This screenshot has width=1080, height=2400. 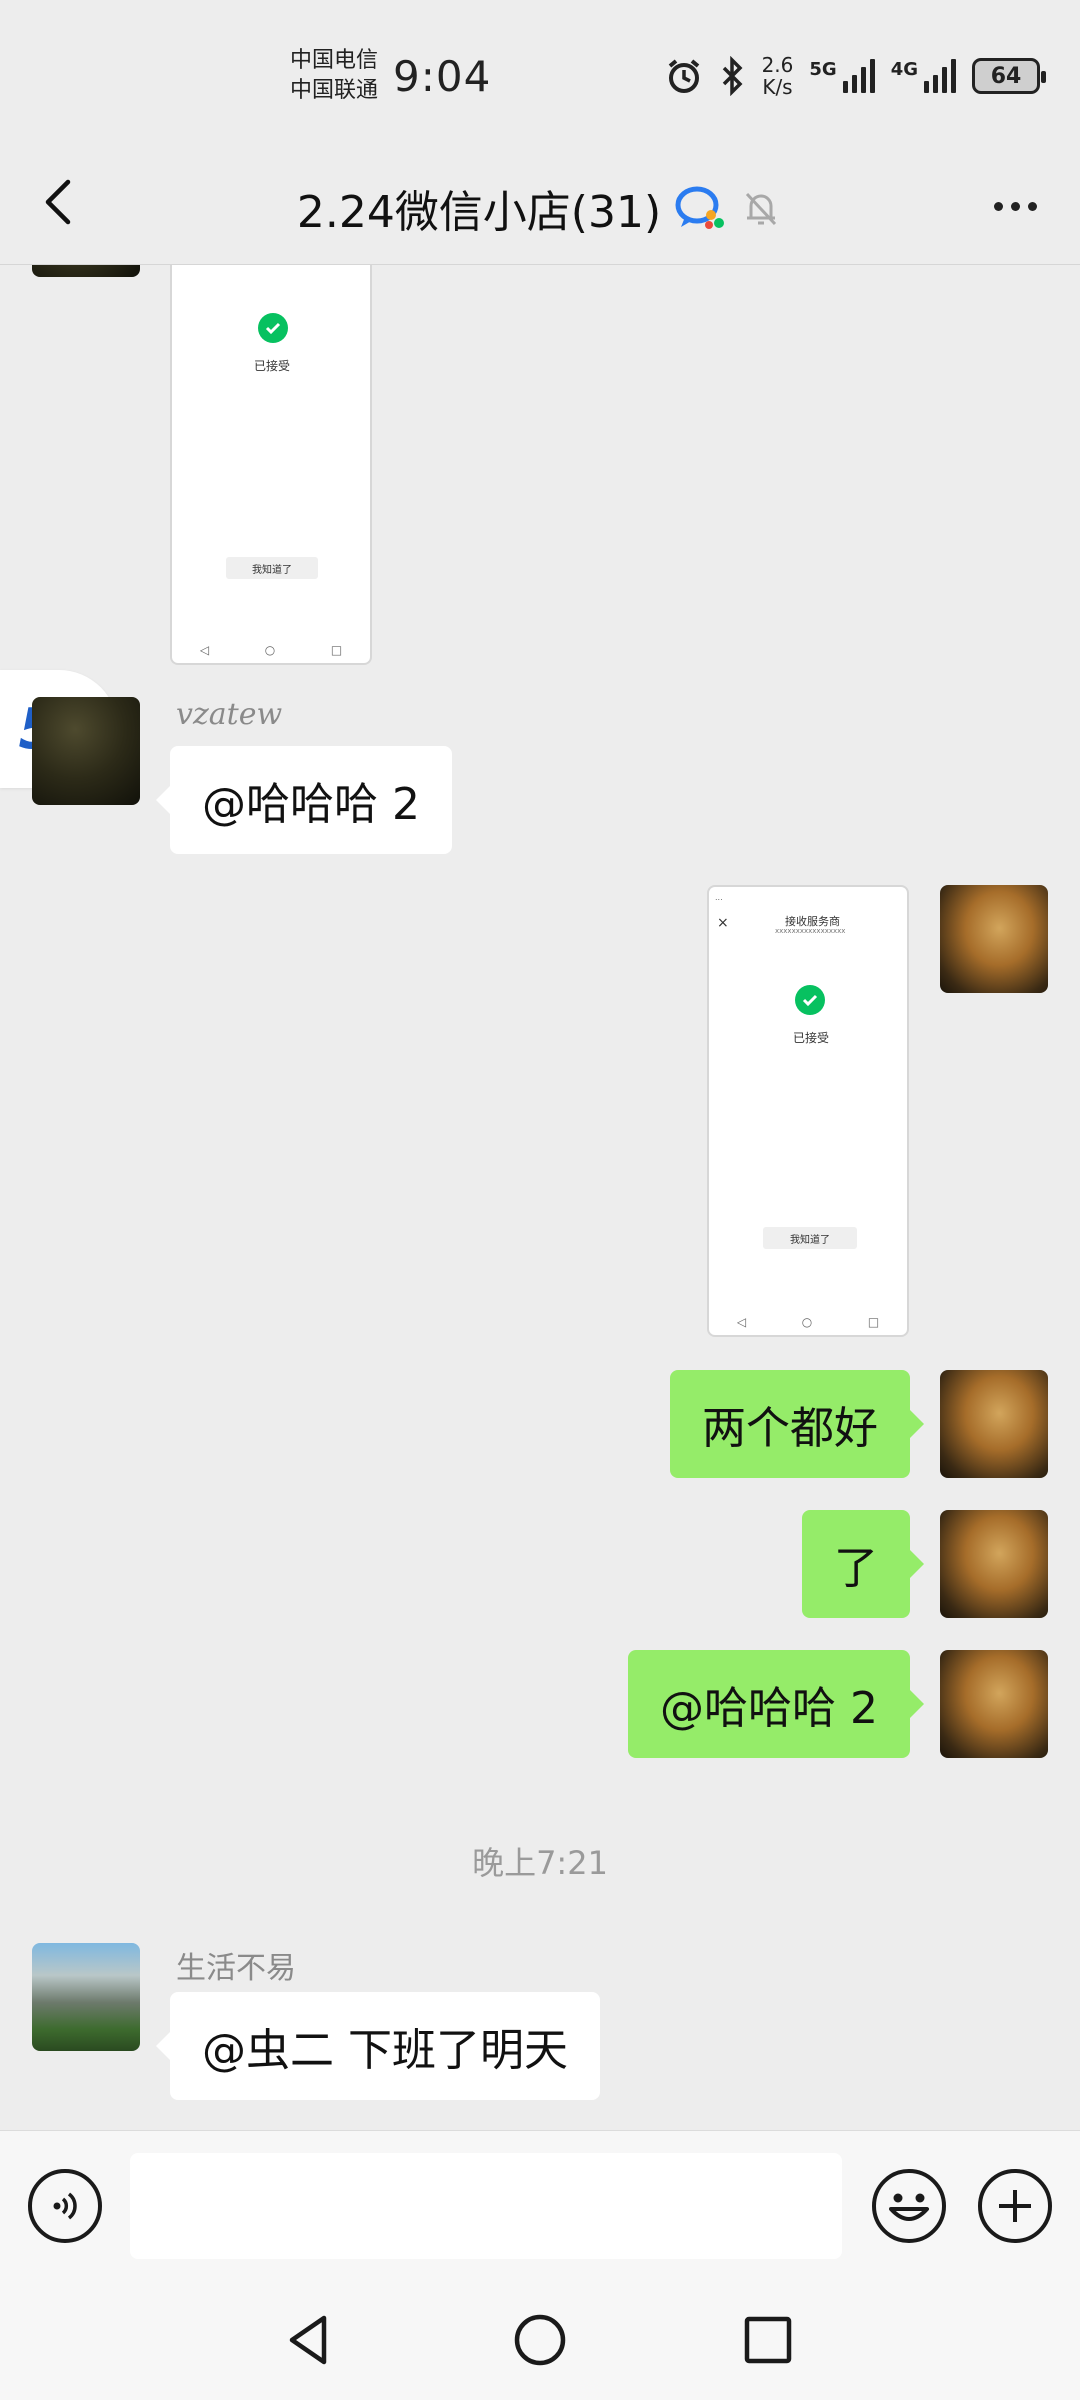 I want to click on emoji-icon, so click(x=909, y=2206).